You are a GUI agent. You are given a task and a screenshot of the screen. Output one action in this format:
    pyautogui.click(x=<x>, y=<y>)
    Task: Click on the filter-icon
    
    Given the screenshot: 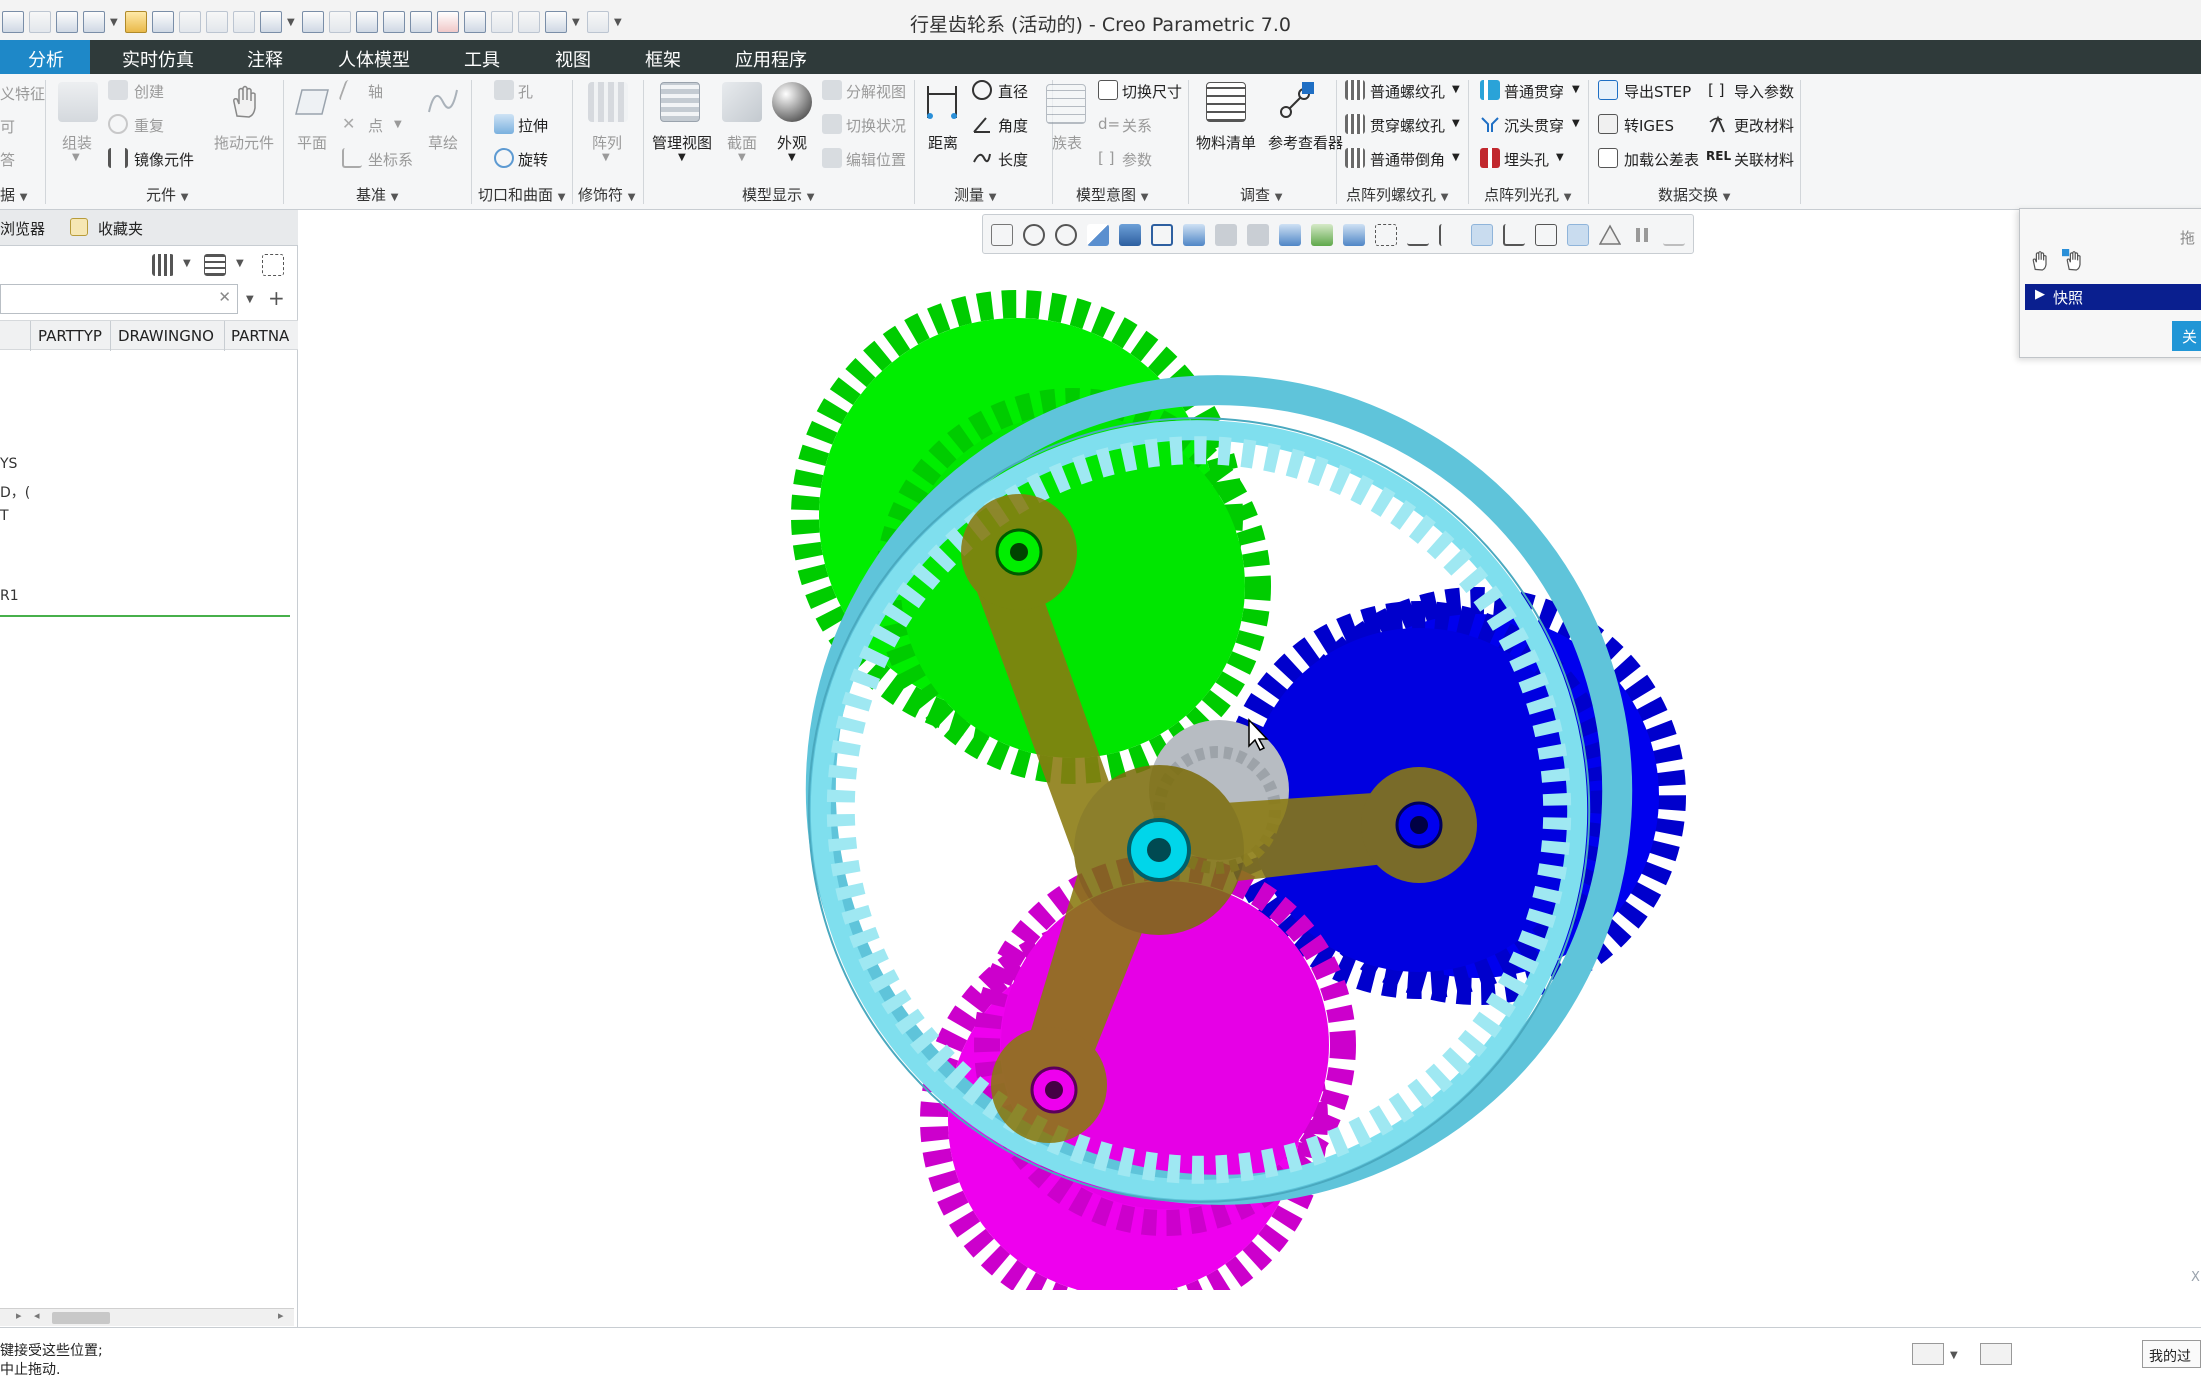 What is the action you would take?
    pyautogui.click(x=273, y=265)
    